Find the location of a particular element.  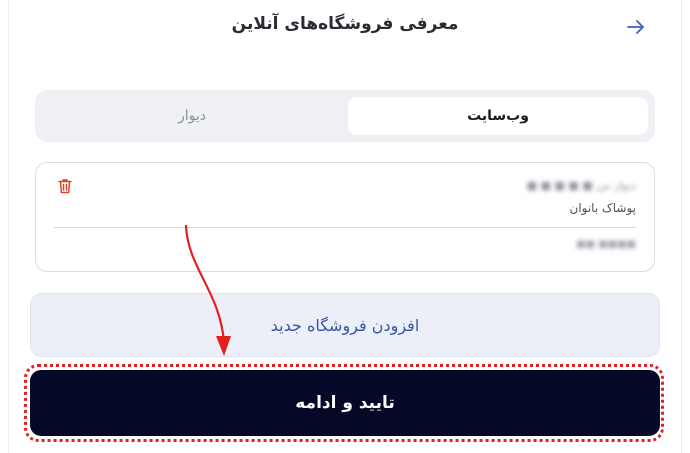

store-category: پوشاک بانوان is located at coordinates (603, 208).